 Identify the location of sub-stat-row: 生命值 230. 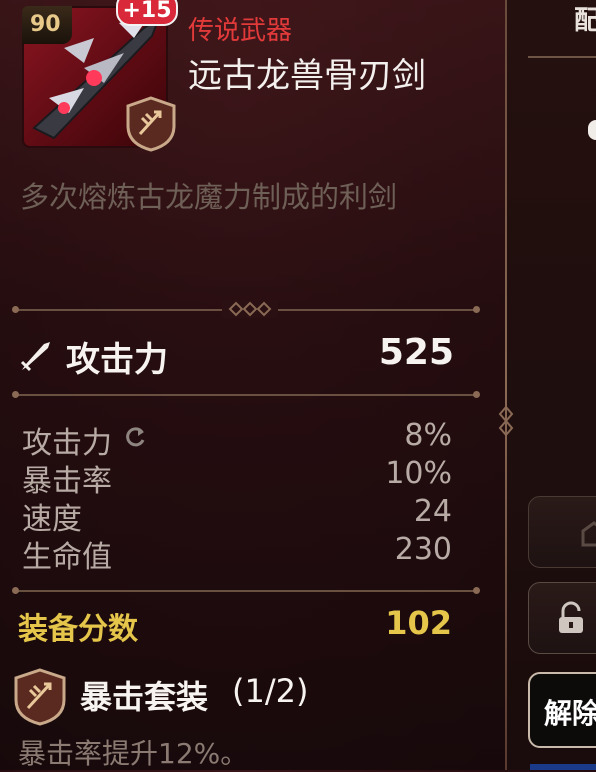
(237, 553).